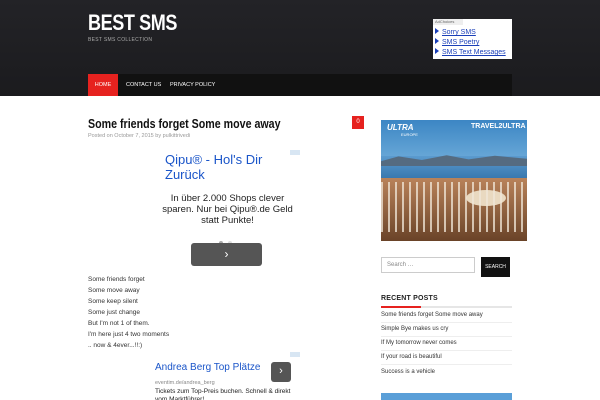 The height and width of the screenshot is (400, 600). Describe the element at coordinates (103, 85) in the screenshot. I see `nav-item-home: HOME` at that location.